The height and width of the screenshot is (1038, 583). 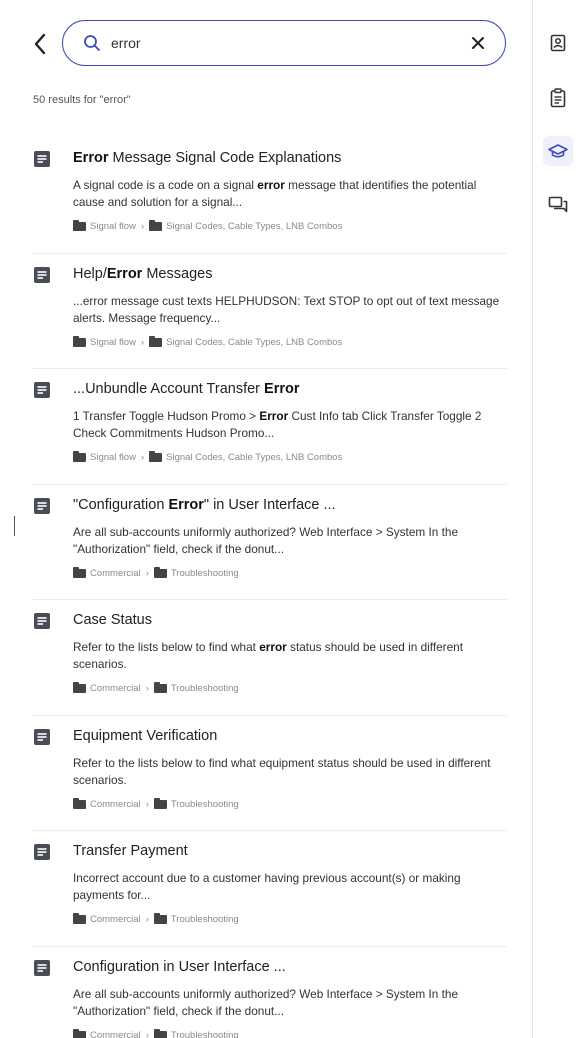 I want to click on rail-button-clipboard, so click(x=558, y=98).